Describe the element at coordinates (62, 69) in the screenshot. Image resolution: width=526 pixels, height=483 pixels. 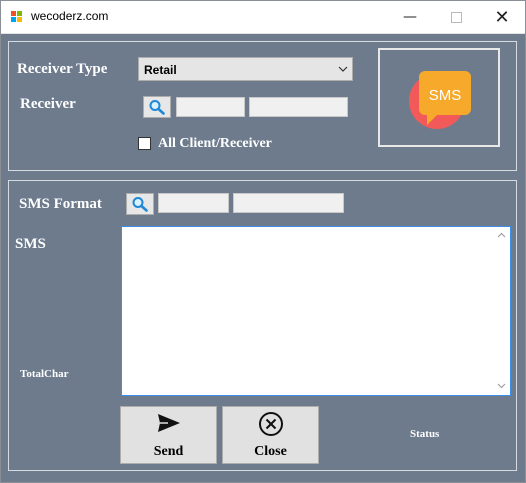
I see `receiver-type-label: Receiver Type` at that location.